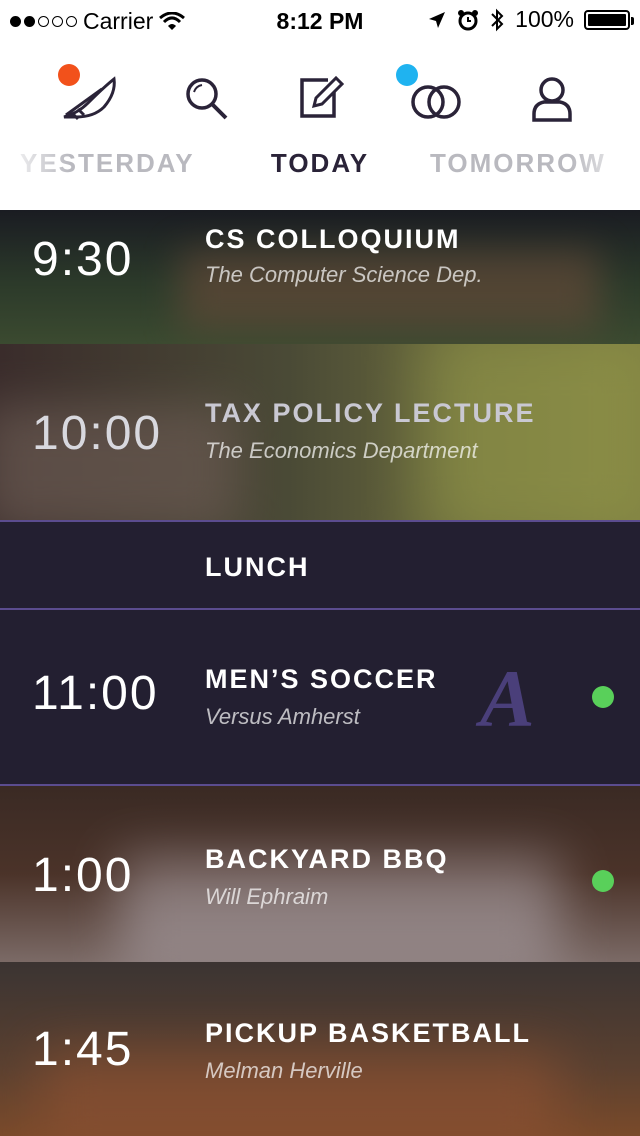 The height and width of the screenshot is (1136, 640). I want to click on profile-icon, so click(552, 99).